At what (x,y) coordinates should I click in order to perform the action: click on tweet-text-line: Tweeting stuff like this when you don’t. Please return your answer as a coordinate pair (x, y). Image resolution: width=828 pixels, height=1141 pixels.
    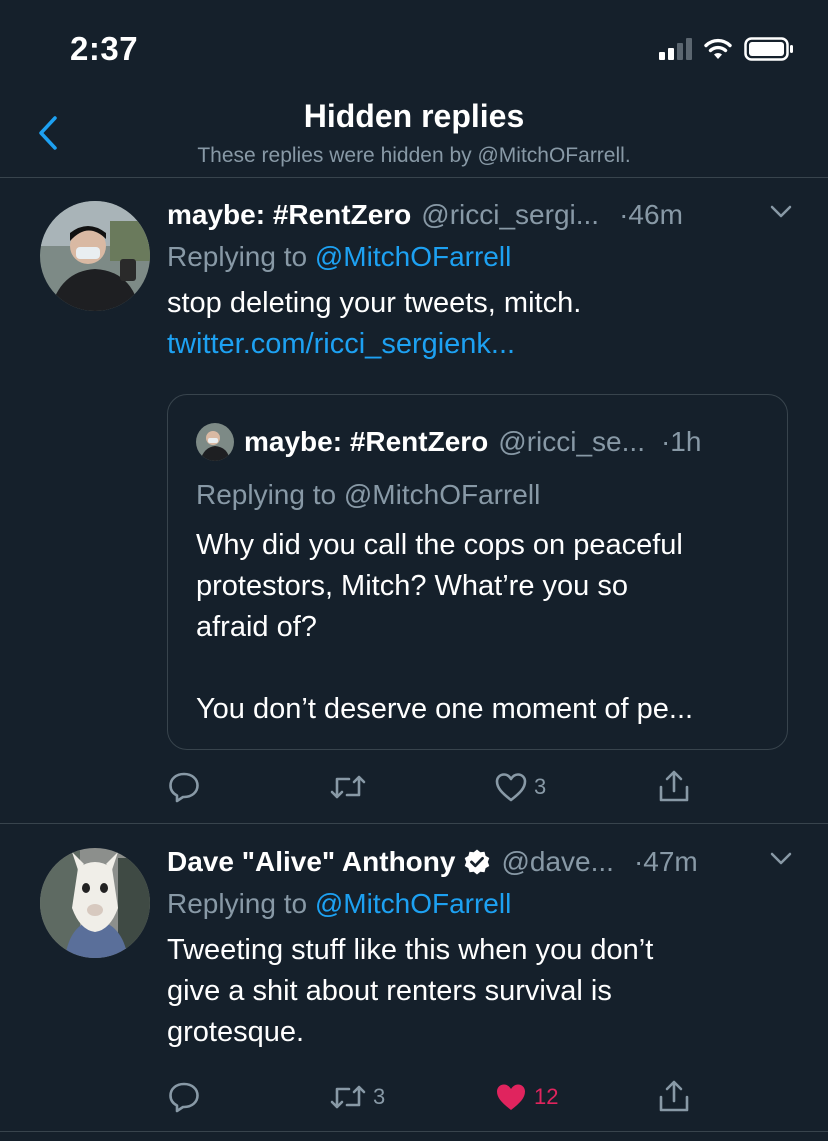
    Looking at the image, I should click on (410, 950).